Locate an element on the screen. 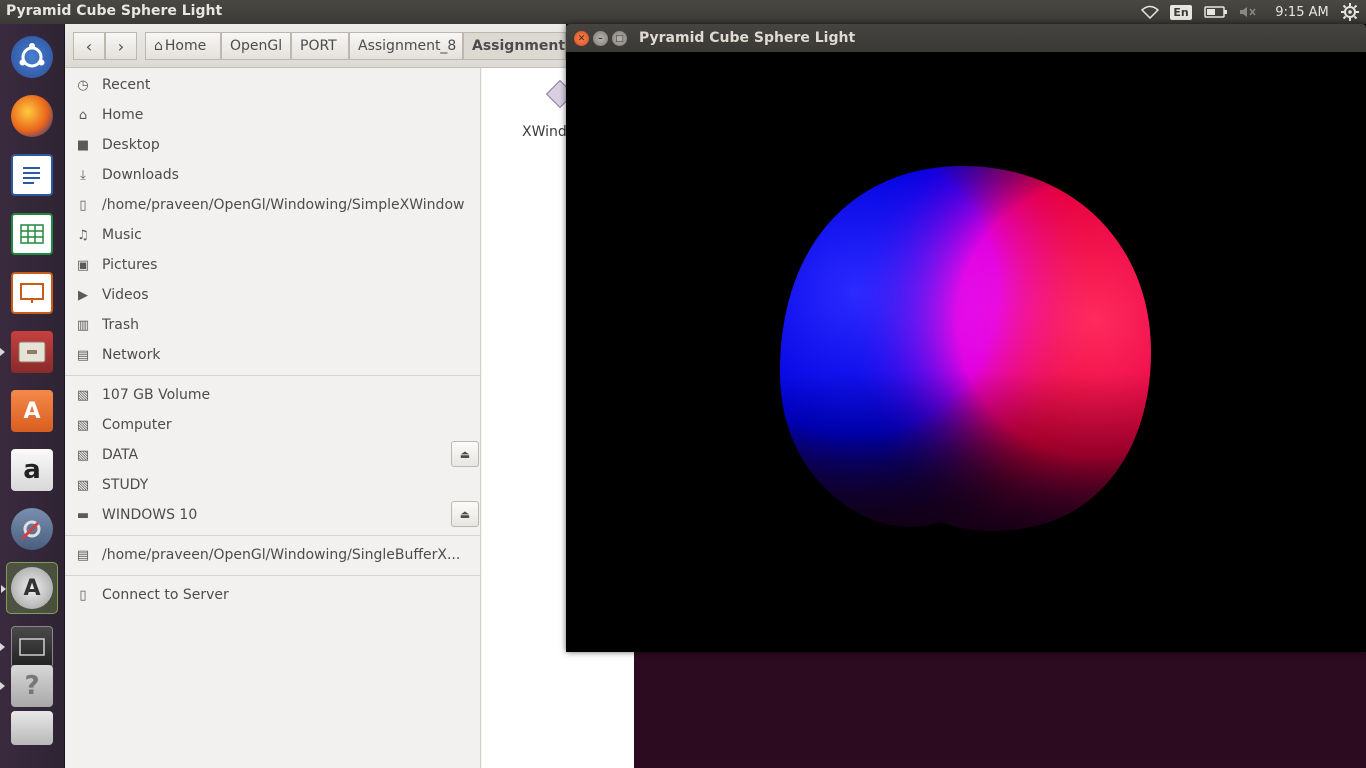 The image size is (1366, 768). amazon-icon: a is located at coordinates (32, 470).